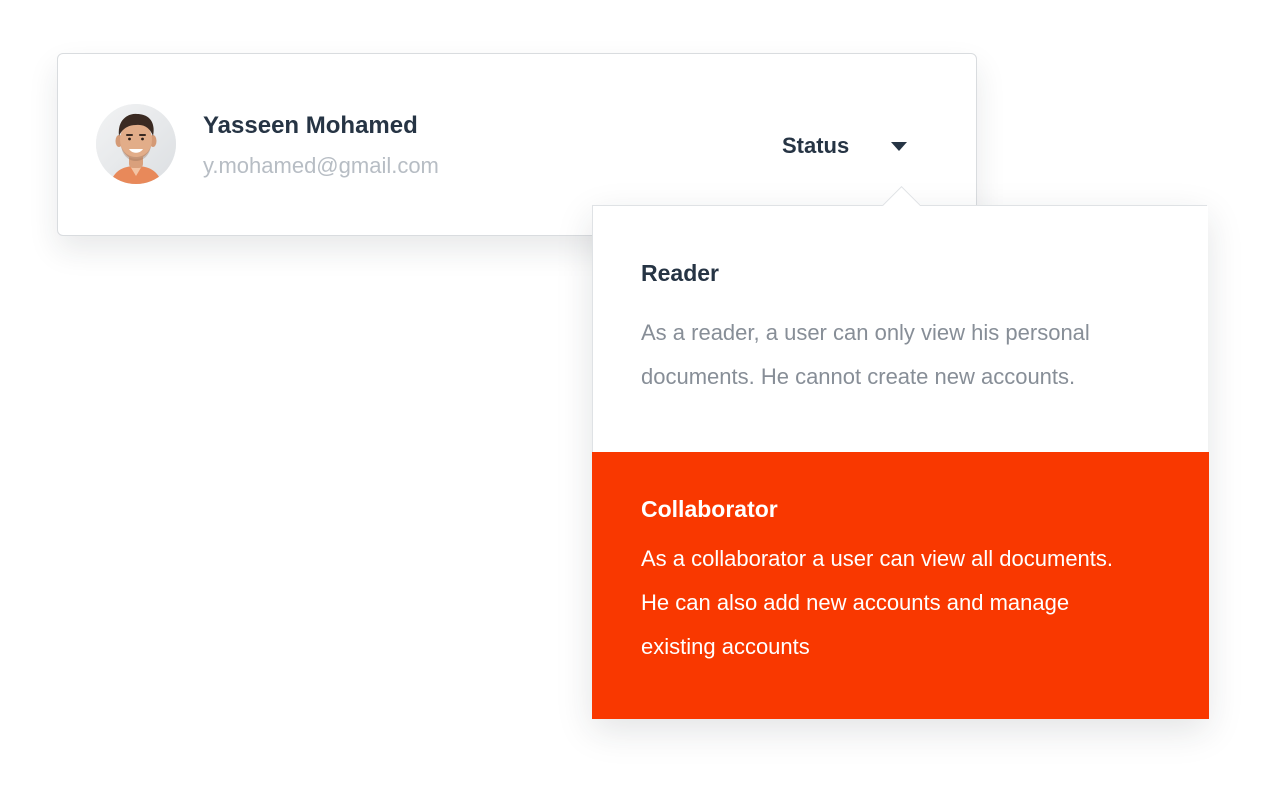 This screenshot has width=1273, height=787. Describe the element at coordinates (680, 273) in the screenshot. I see `option-title: Reader` at that location.